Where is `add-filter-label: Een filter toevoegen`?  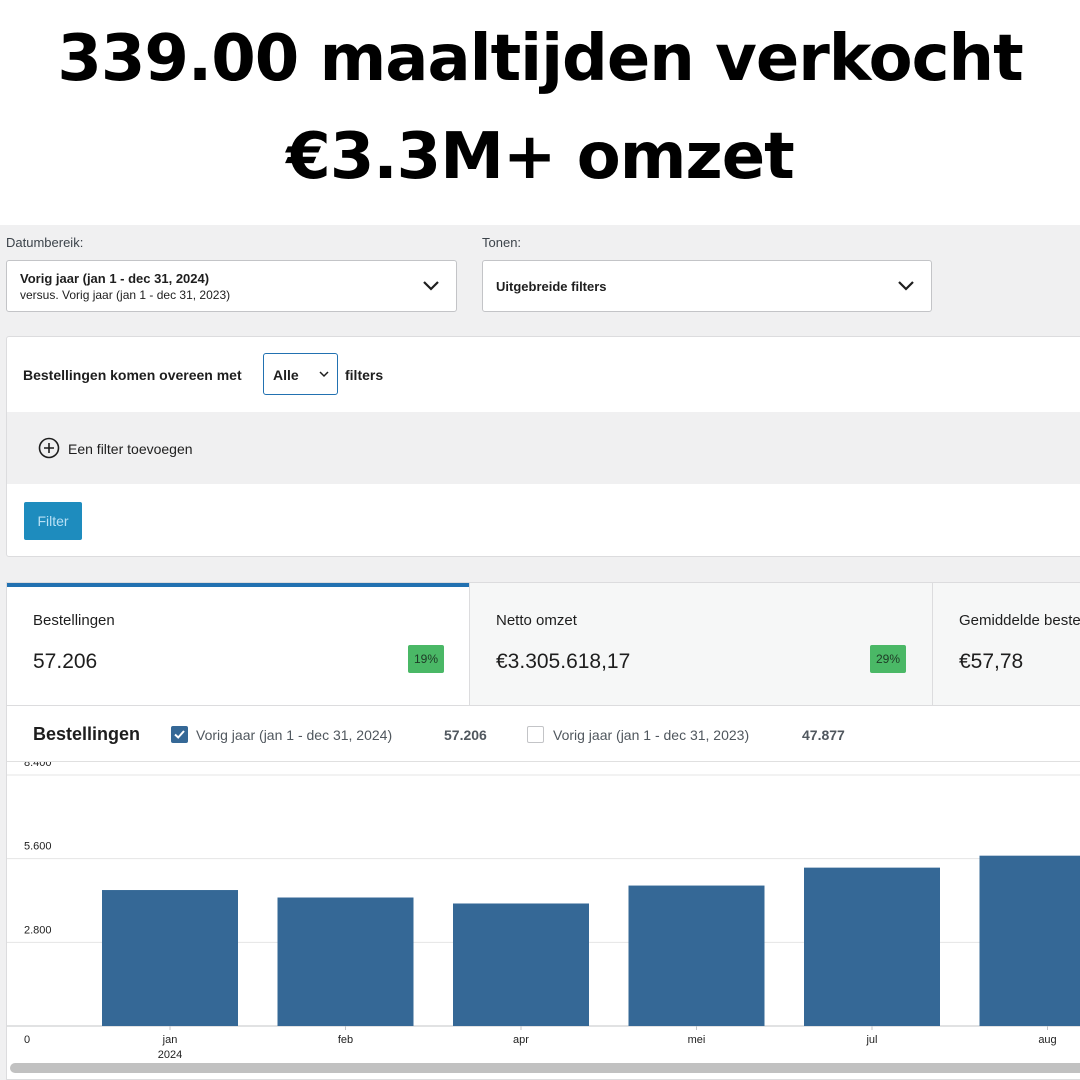 add-filter-label: Een filter toevoegen is located at coordinates (130, 449).